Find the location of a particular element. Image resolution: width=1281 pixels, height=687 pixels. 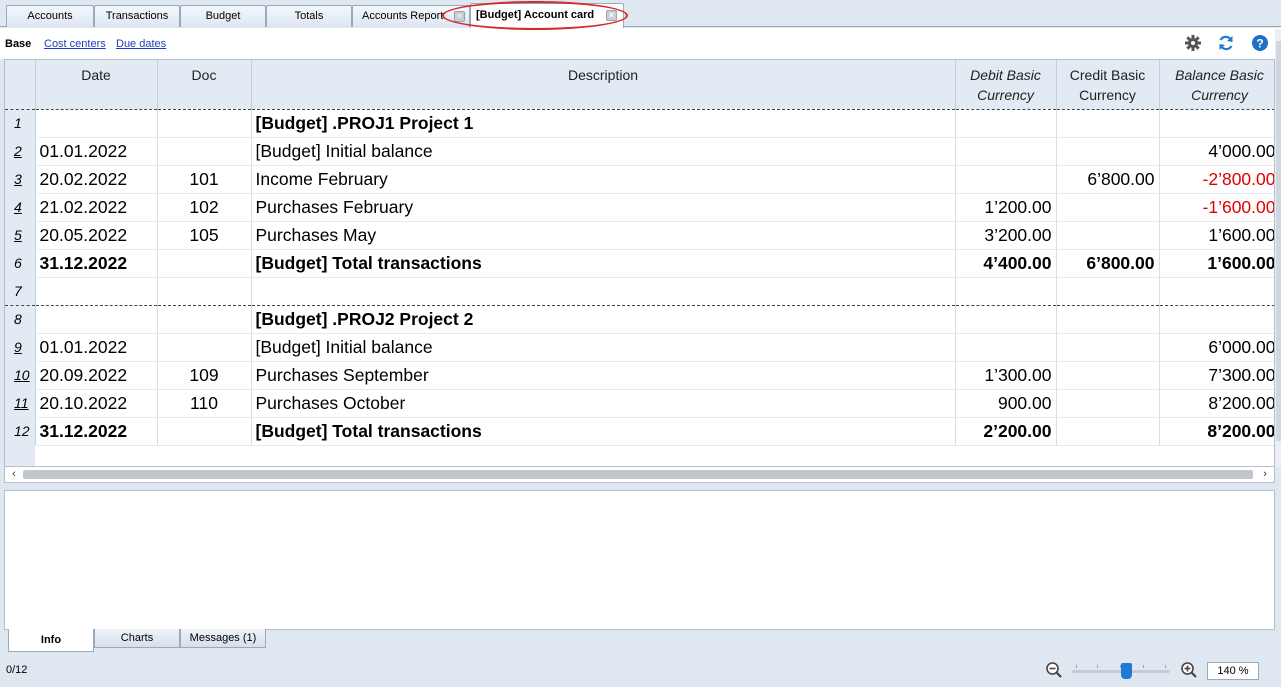

cell-doc: 105 is located at coordinates (204, 235).